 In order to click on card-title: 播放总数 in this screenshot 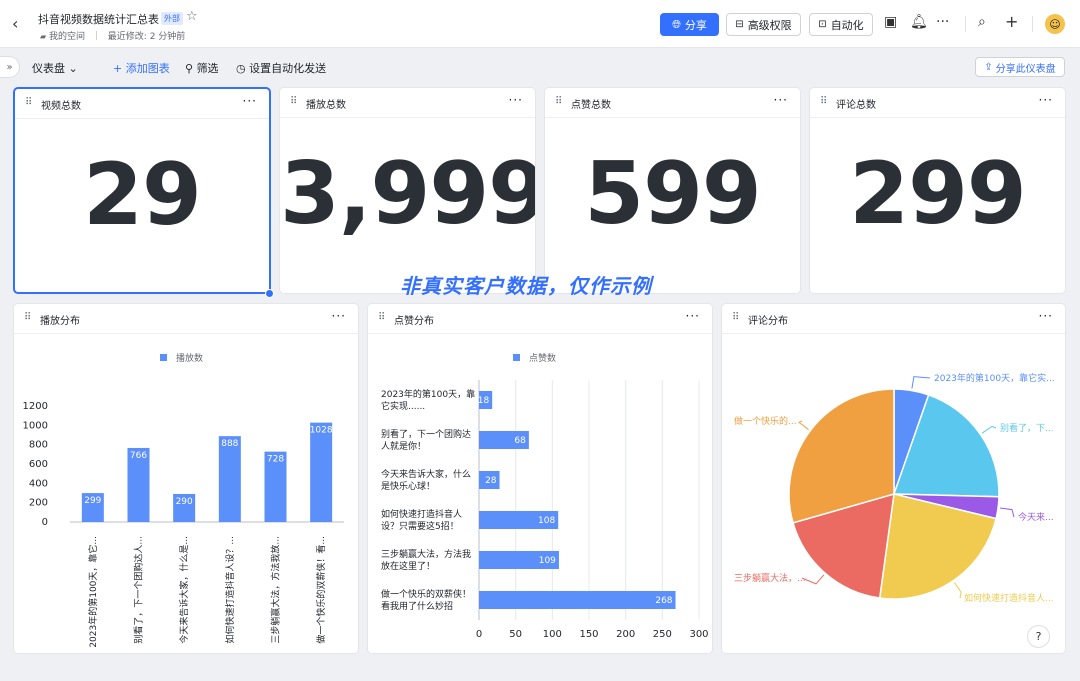, I will do `click(326, 105)`.